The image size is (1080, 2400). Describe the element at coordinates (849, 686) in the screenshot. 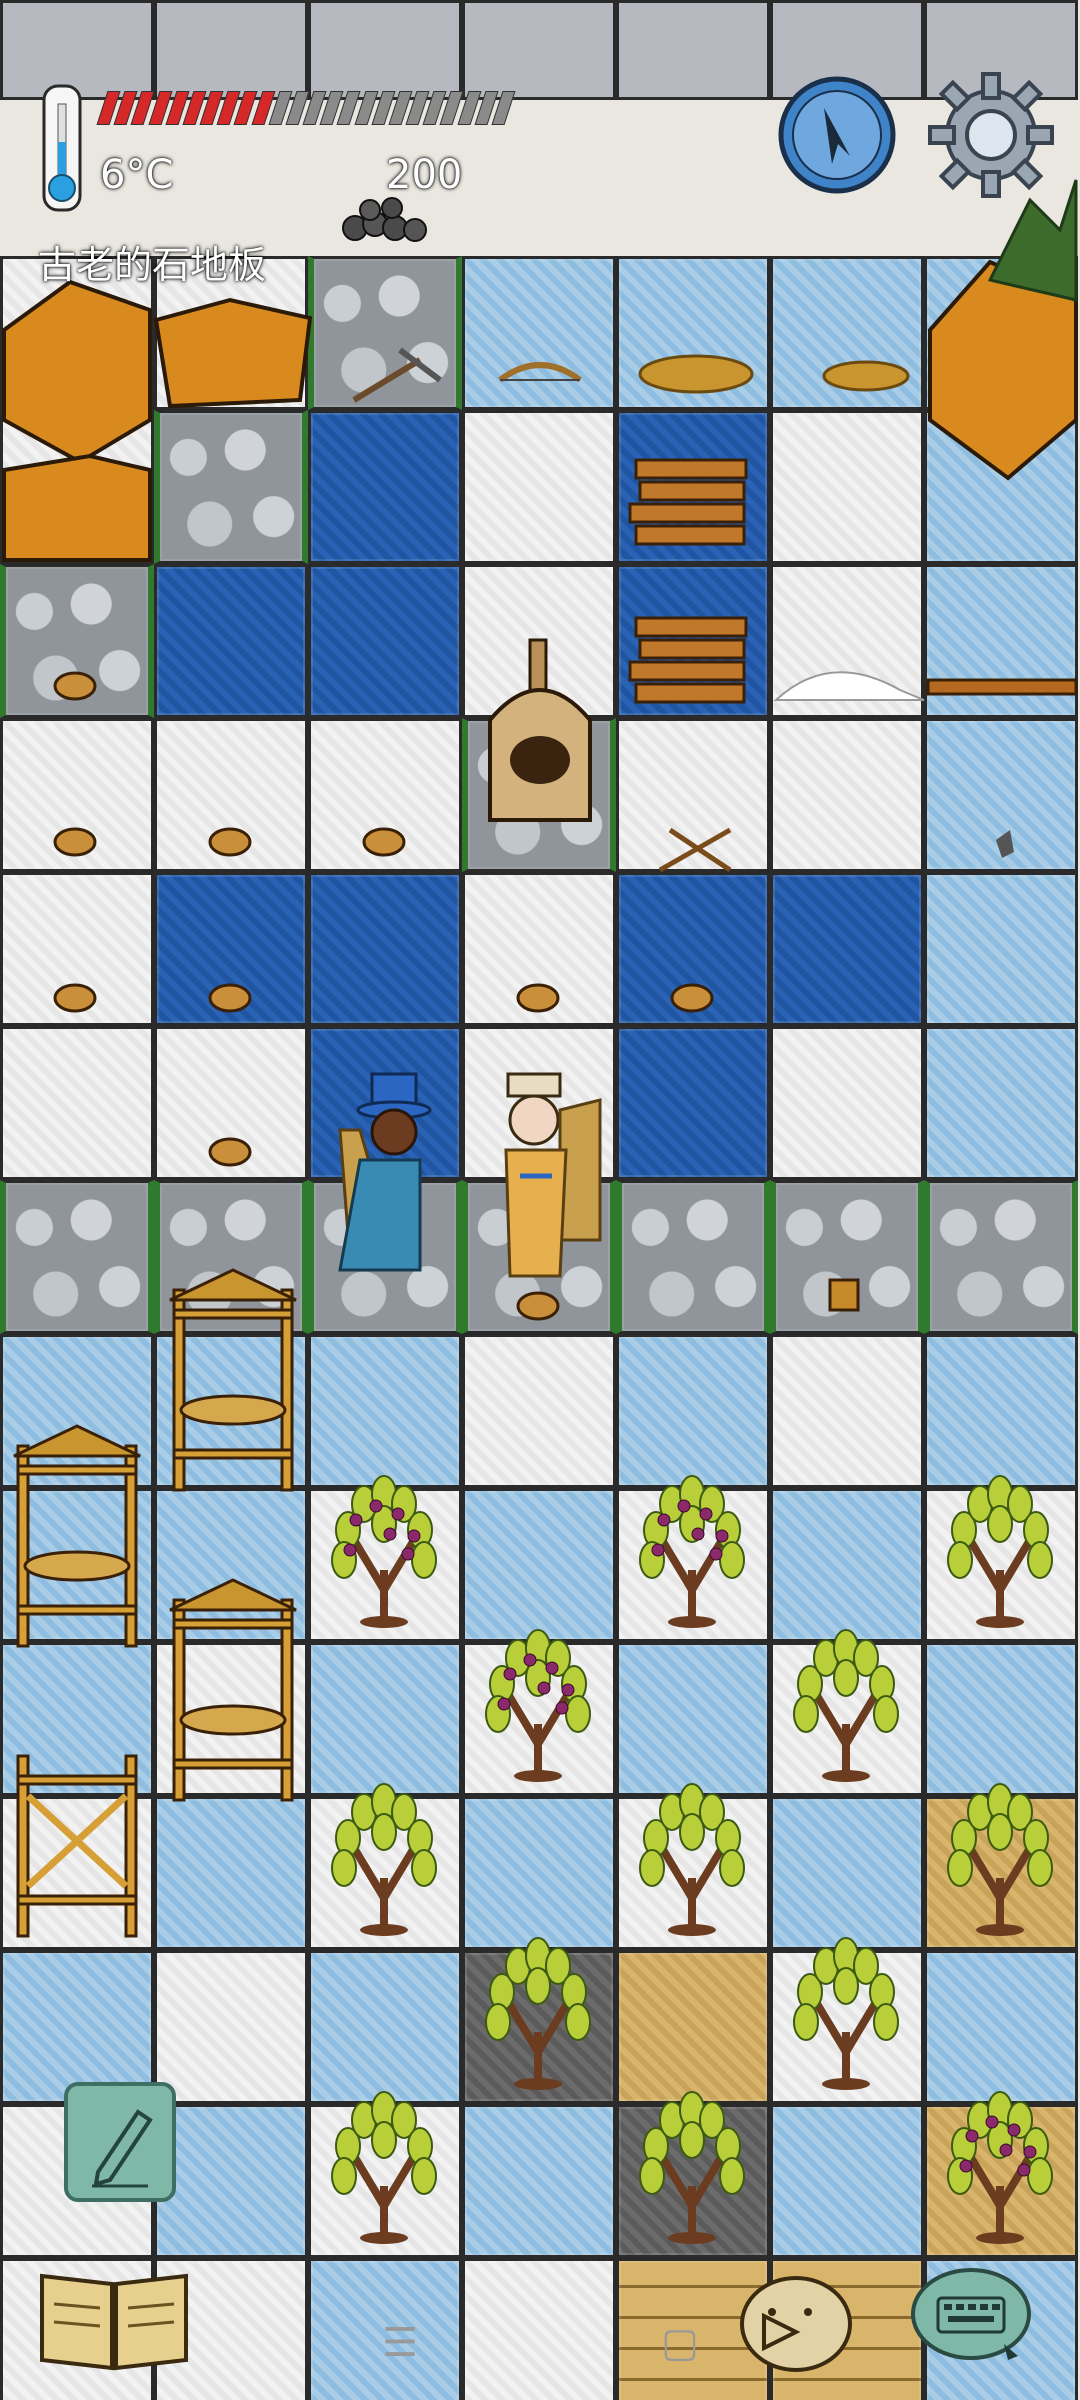

I see `snow-pile-sprite` at that location.